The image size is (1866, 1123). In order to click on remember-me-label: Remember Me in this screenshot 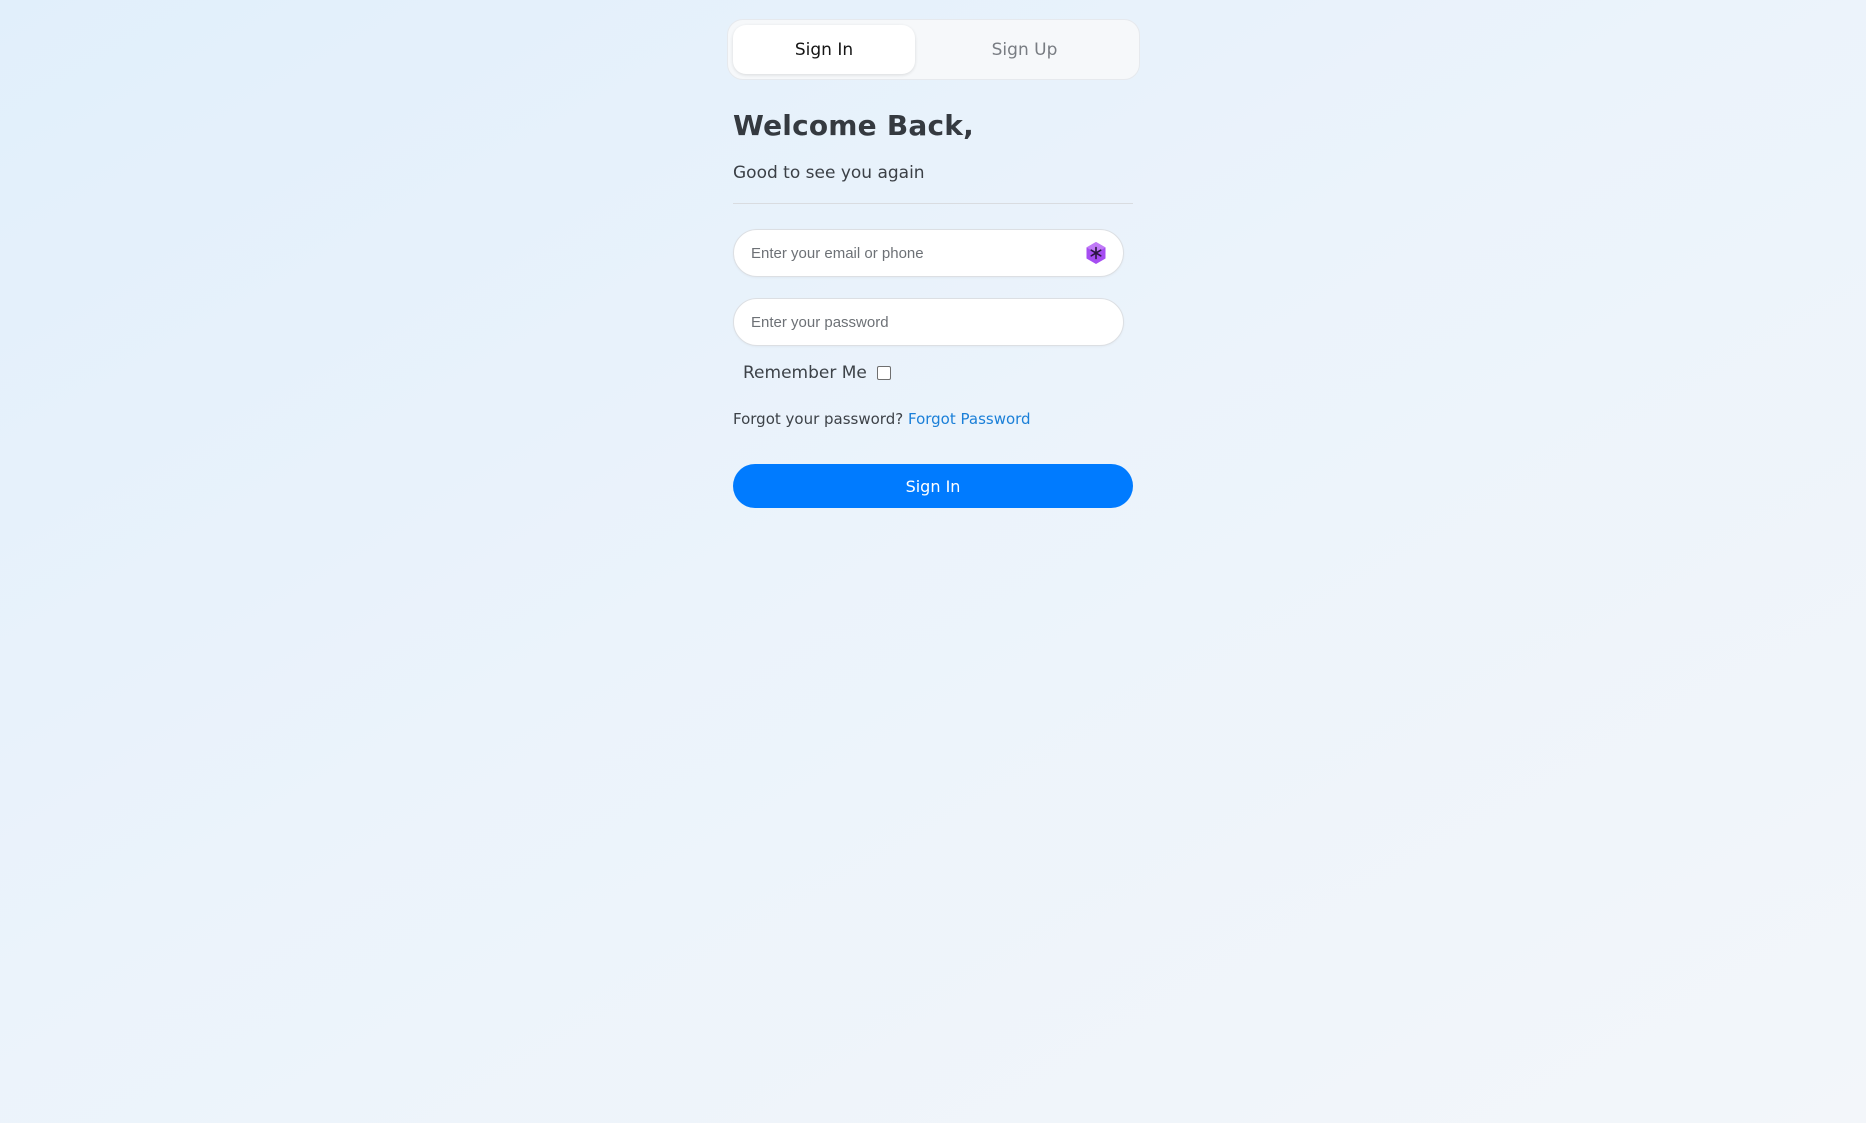, I will do `click(805, 373)`.